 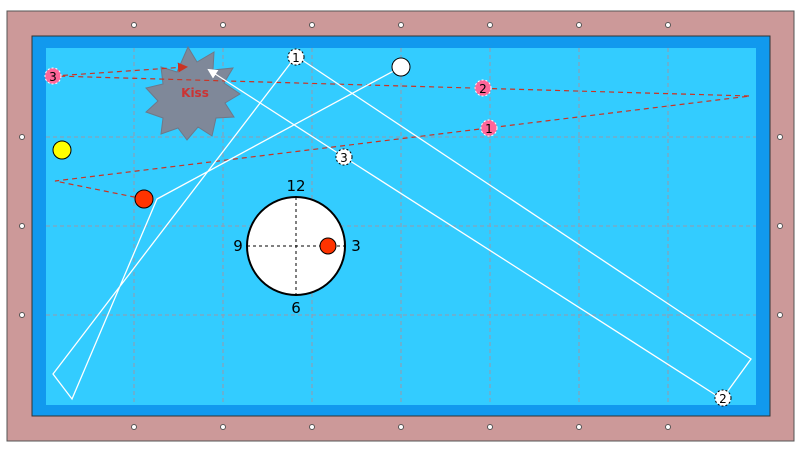 I want to click on object-marker-3: 3, so click(x=53, y=76).